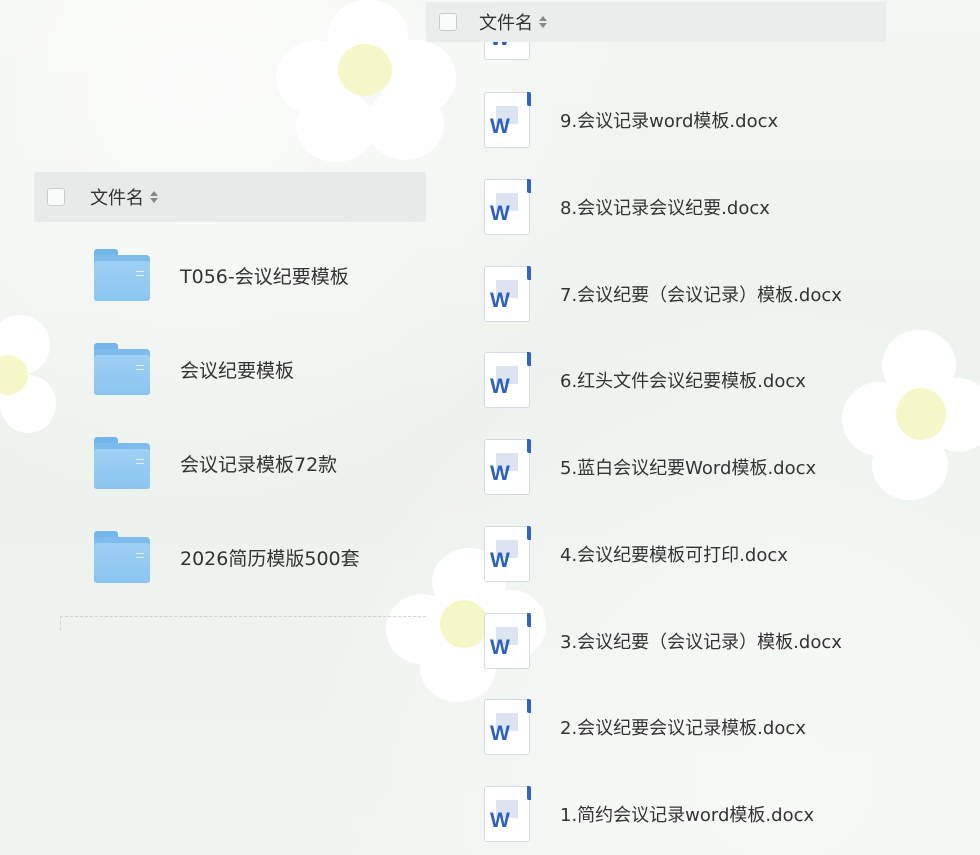 Image resolution: width=980 pixels, height=855 pixels. I want to click on divider-tick, so click(60, 623).